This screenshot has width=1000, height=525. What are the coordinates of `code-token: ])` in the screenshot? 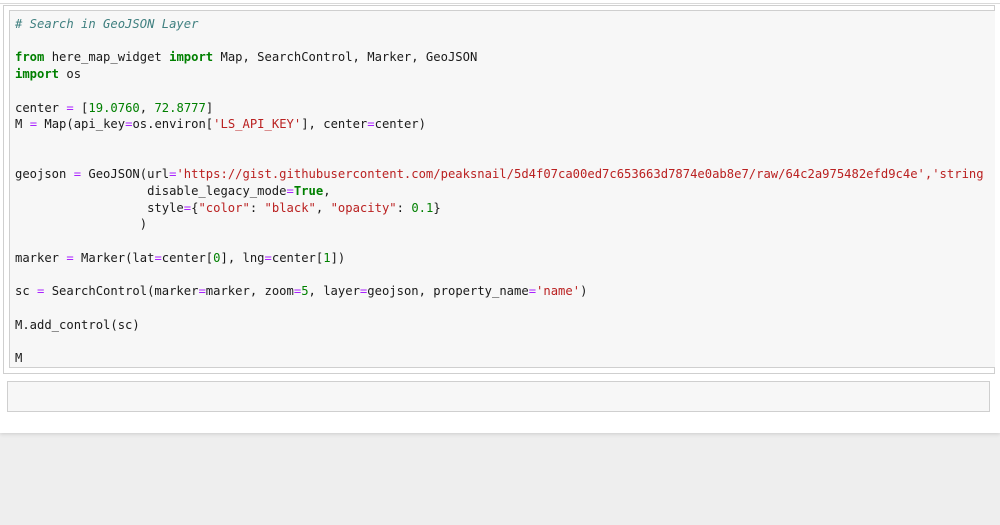 It's located at (338, 257).